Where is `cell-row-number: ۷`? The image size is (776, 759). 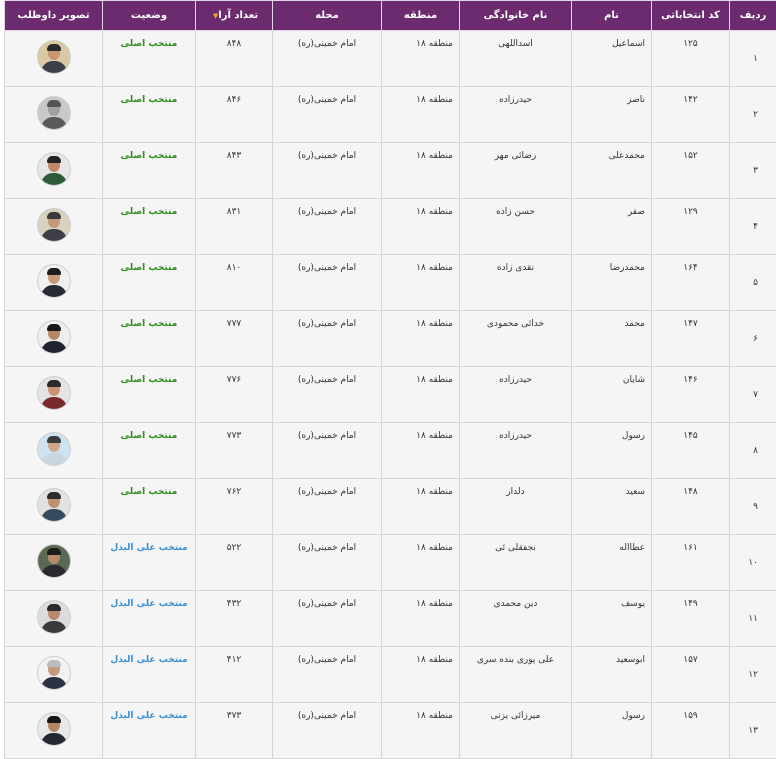
cell-row-number: ۷ is located at coordinates (753, 395).